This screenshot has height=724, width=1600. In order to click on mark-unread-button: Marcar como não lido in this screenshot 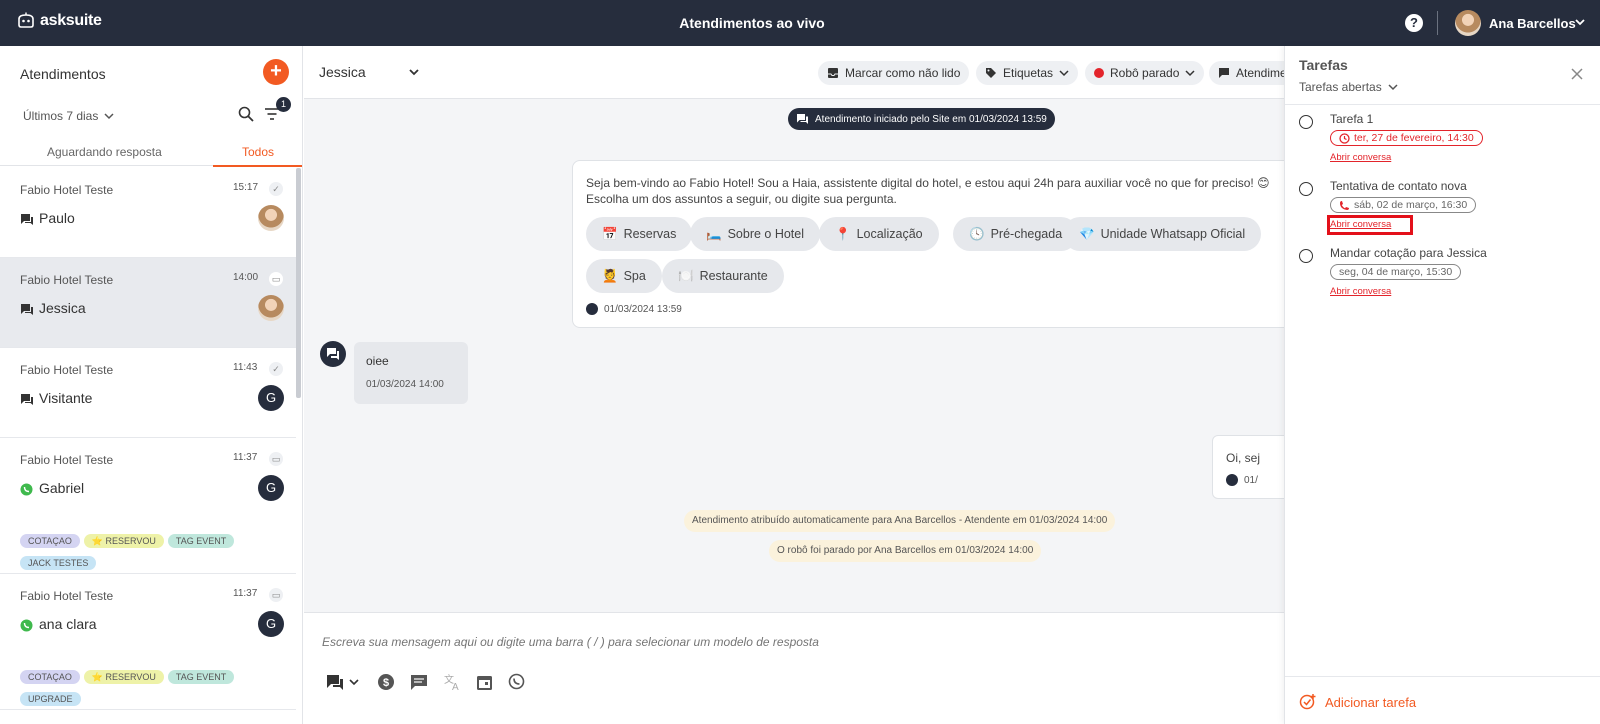, I will do `click(894, 73)`.